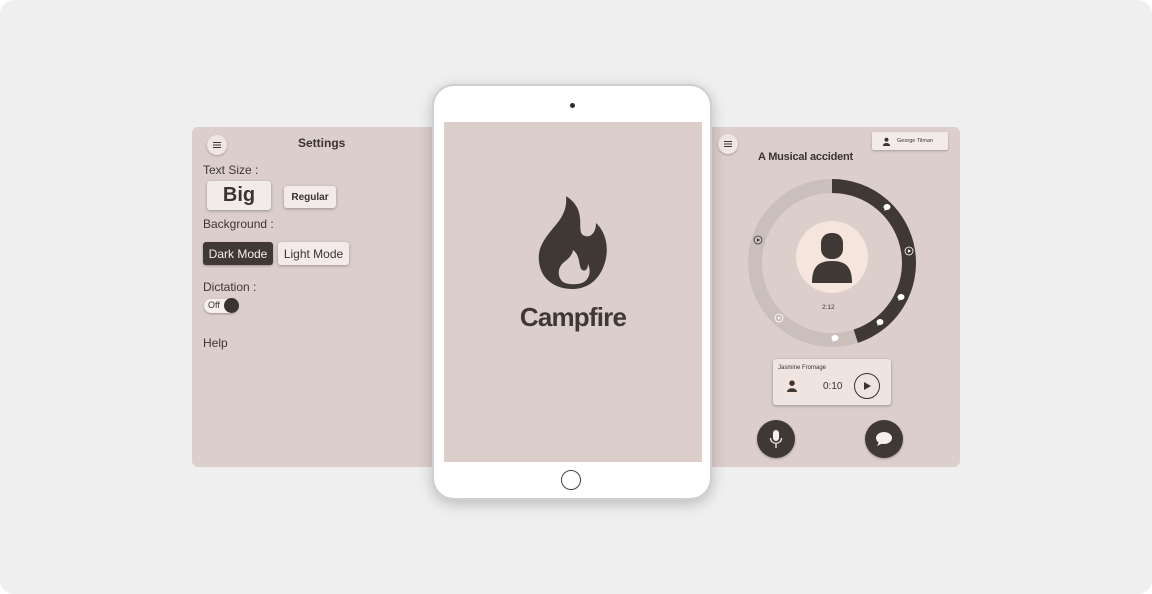 Image resolution: width=1152 pixels, height=594 pixels. What do you see at coordinates (221, 305) in the screenshot?
I see `dictation-toggle: Off` at bounding box center [221, 305].